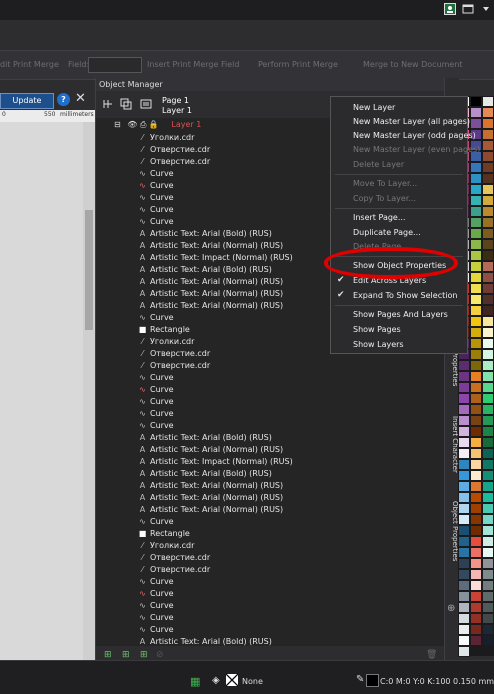 This screenshot has height=694, width=494. What do you see at coordinates (166, 342) in the screenshot?
I see `tree-item: ⁄ Уголки.cdr` at bounding box center [166, 342].